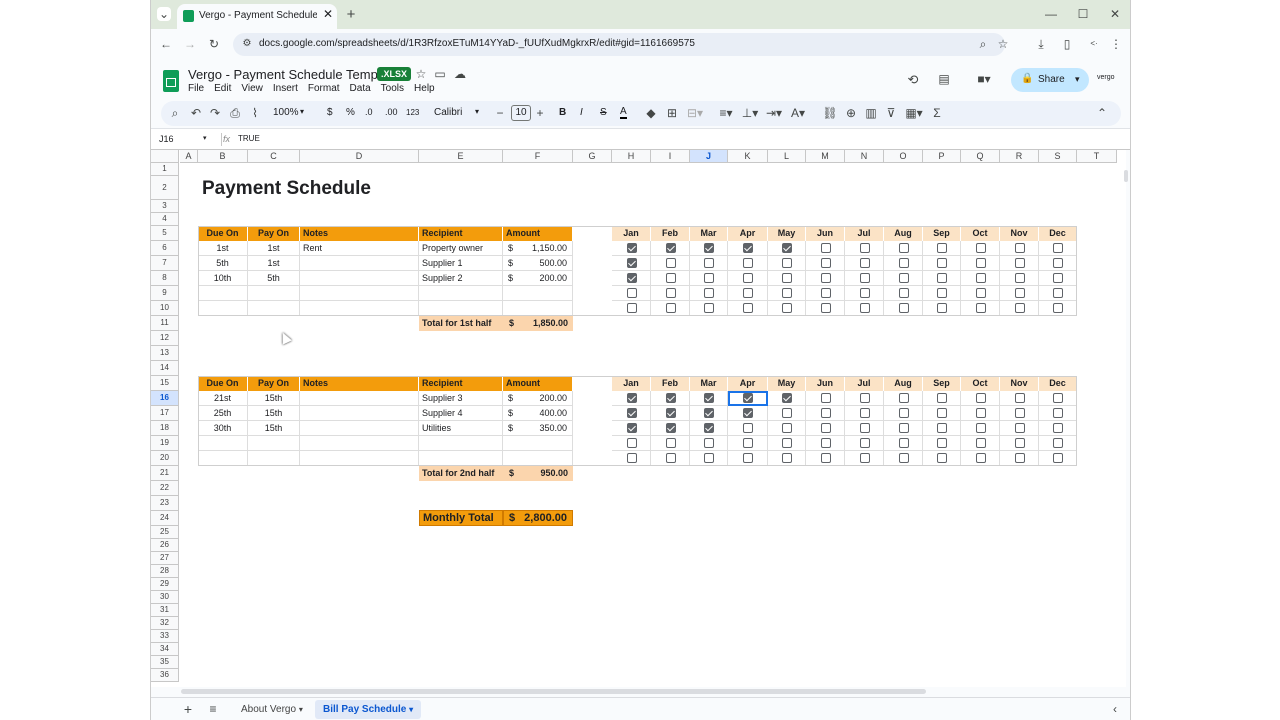 The width and height of the screenshot is (1280, 720). Describe the element at coordinates (165, 278) in the screenshot. I see `row-header-8: 8` at that location.